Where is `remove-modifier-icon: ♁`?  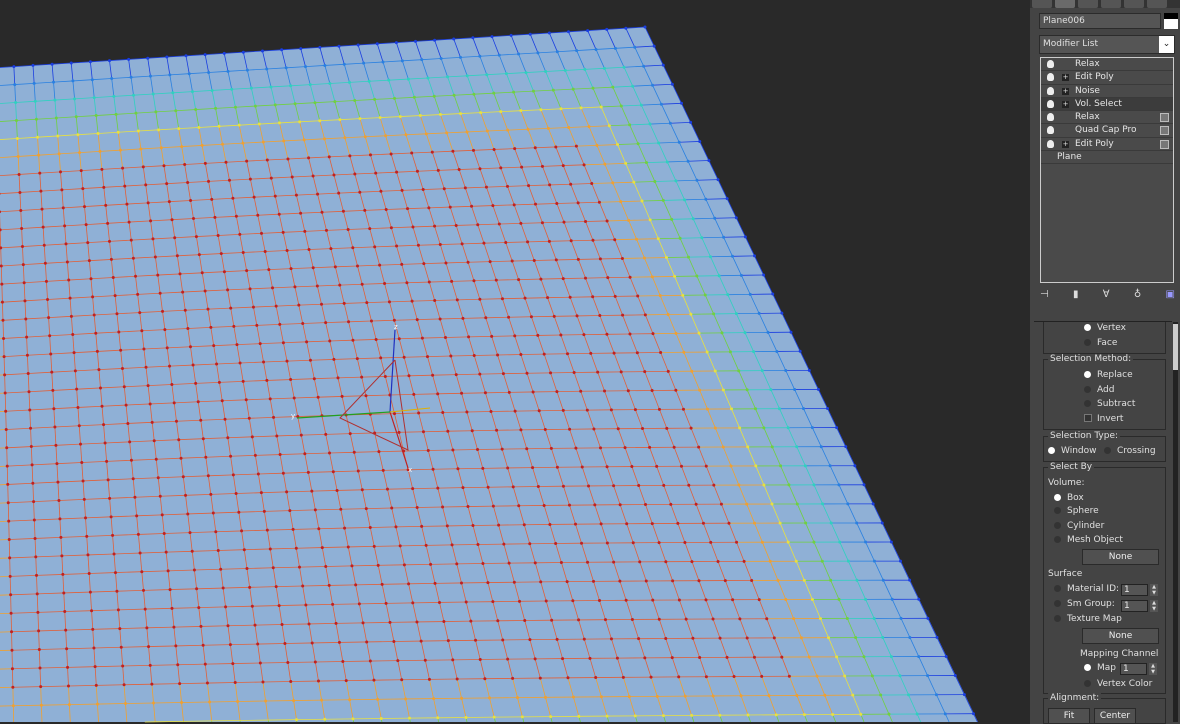
remove-modifier-icon: ♁ is located at coordinates (1137, 296).